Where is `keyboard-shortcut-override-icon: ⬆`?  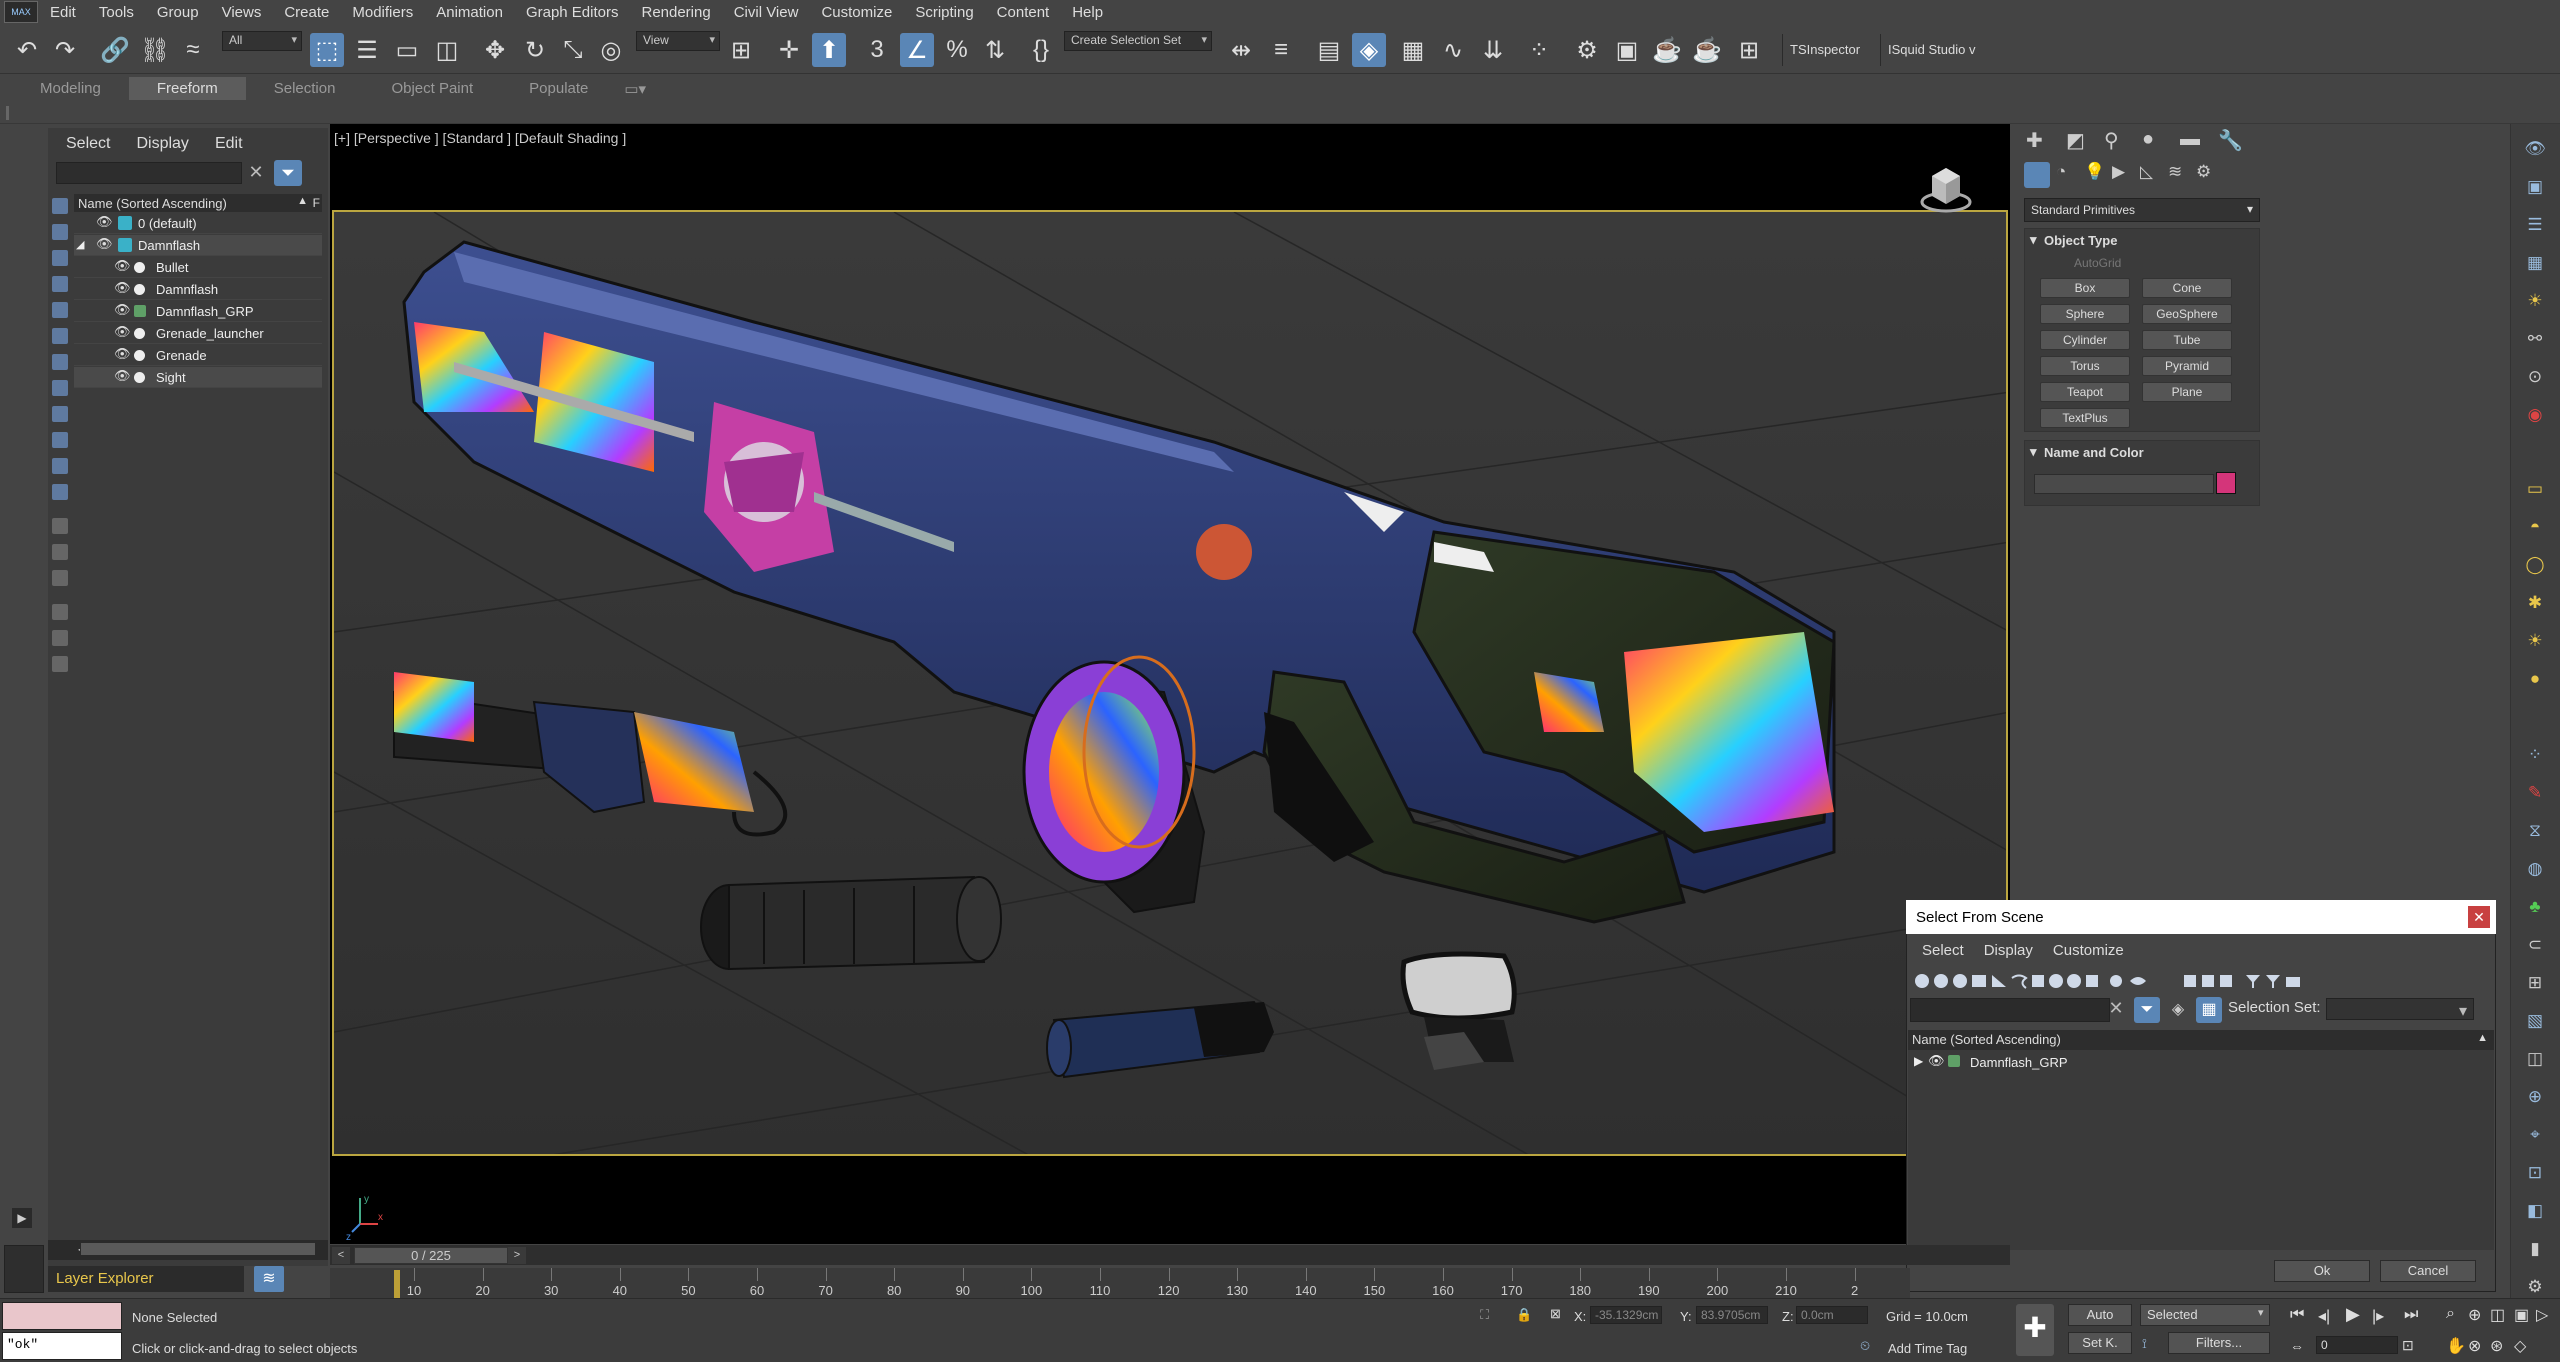 keyboard-shortcut-override-icon: ⬆ is located at coordinates (829, 50).